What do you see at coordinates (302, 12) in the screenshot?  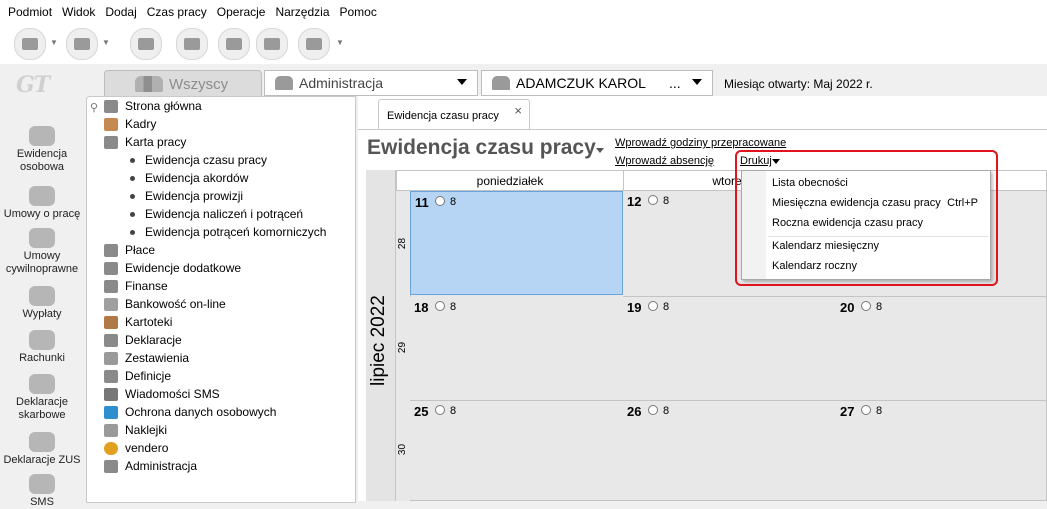 I see `menu-narzedzia: Narzędzia` at bounding box center [302, 12].